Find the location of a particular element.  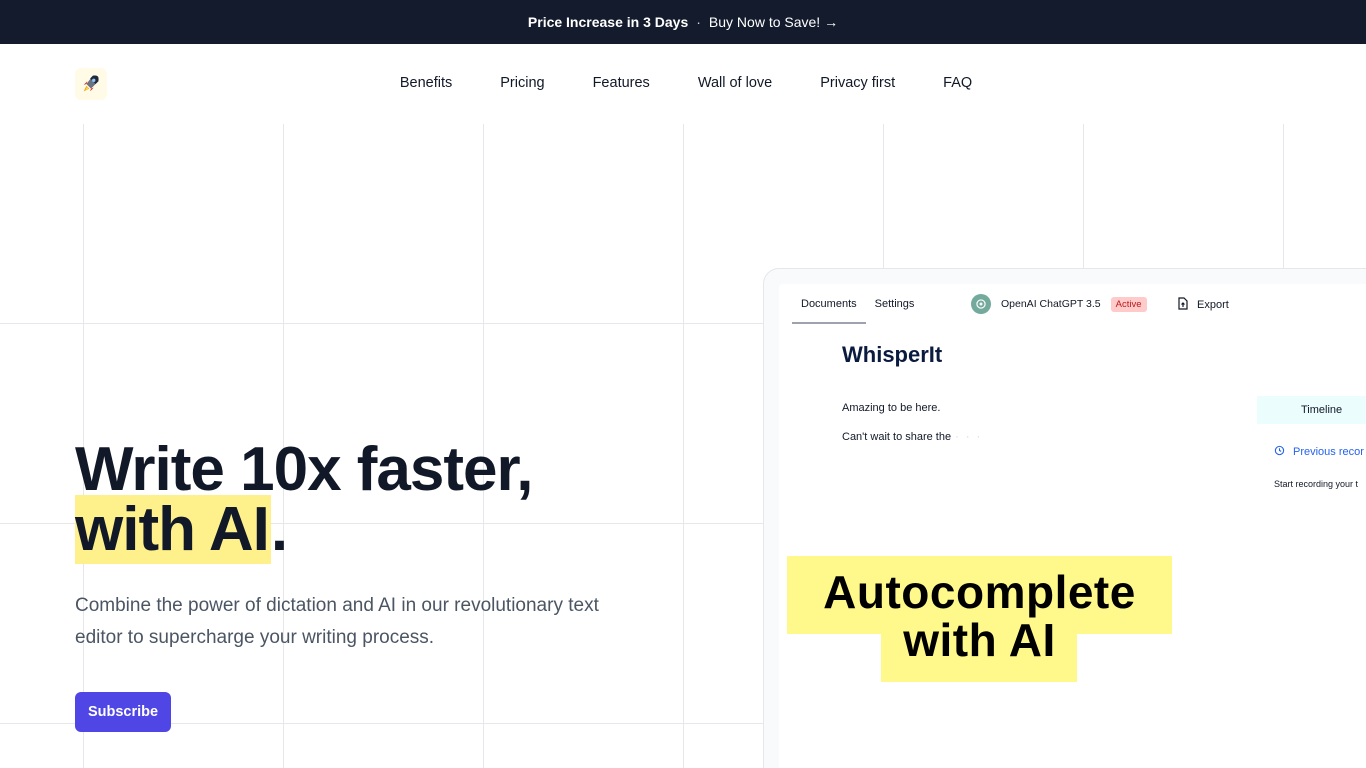

app-tabs: Documents Settings is located at coordinates (857, 304).